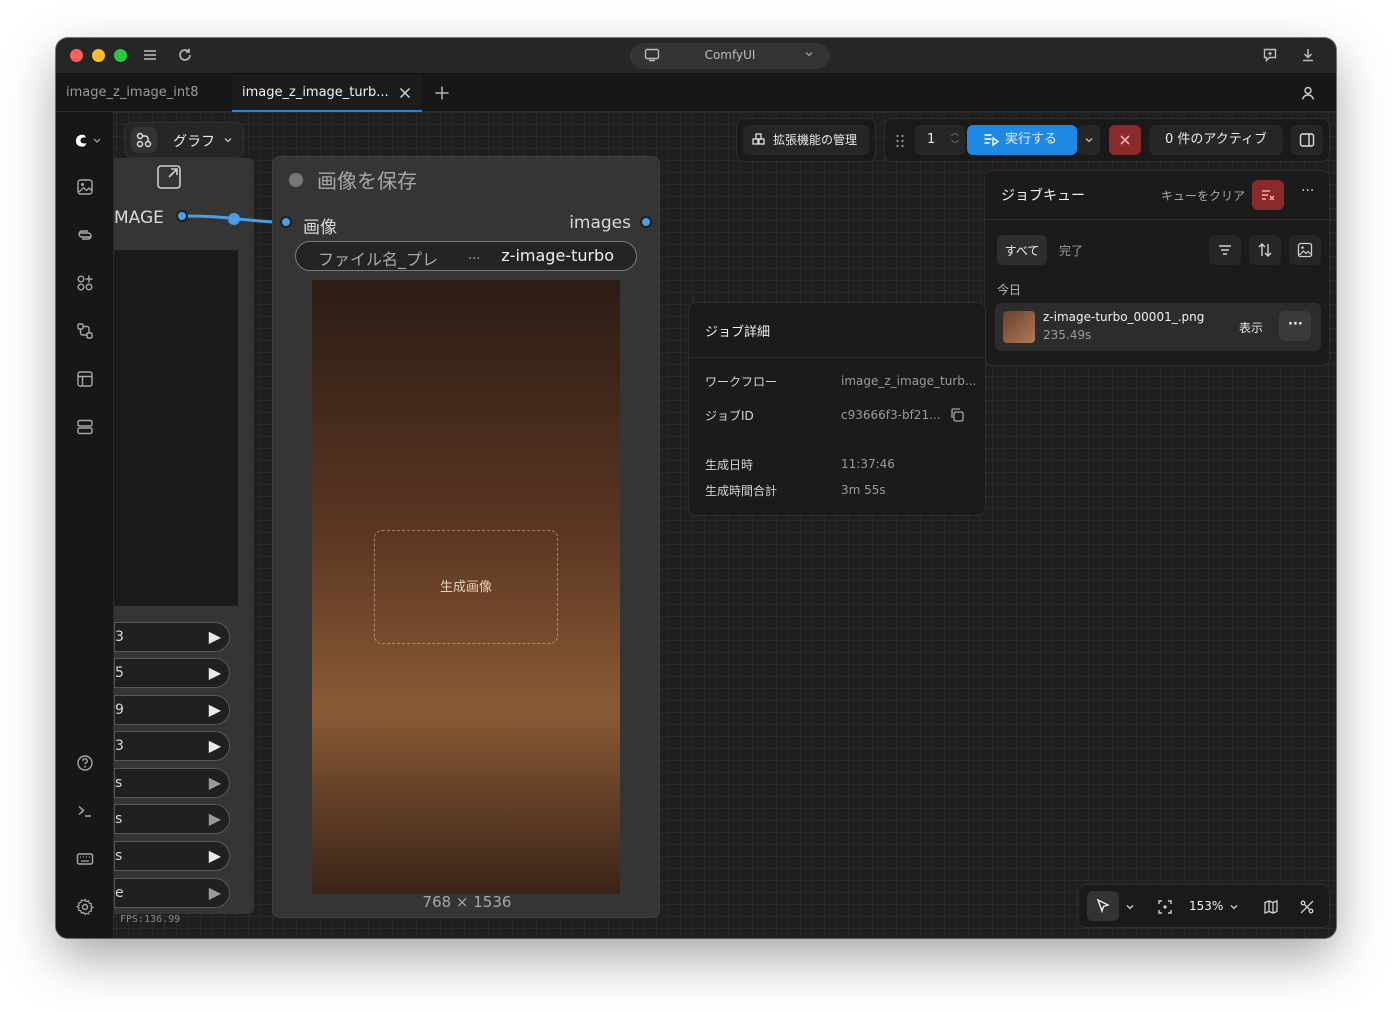  What do you see at coordinates (150, 55) in the screenshot?
I see `menu-icon` at bounding box center [150, 55].